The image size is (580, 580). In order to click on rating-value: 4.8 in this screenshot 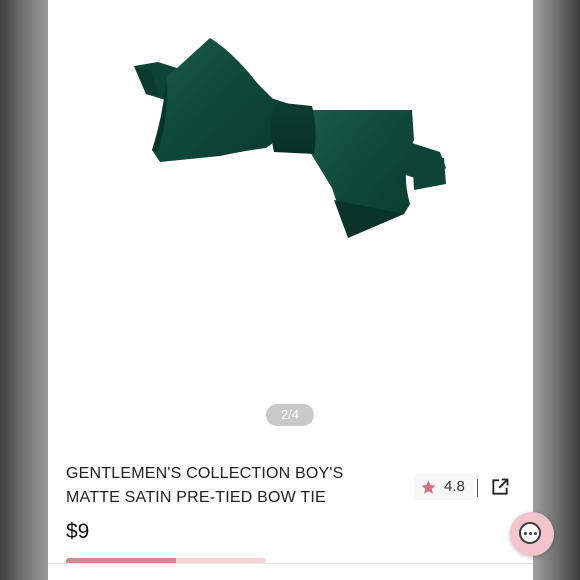, I will do `click(454, 486)`.